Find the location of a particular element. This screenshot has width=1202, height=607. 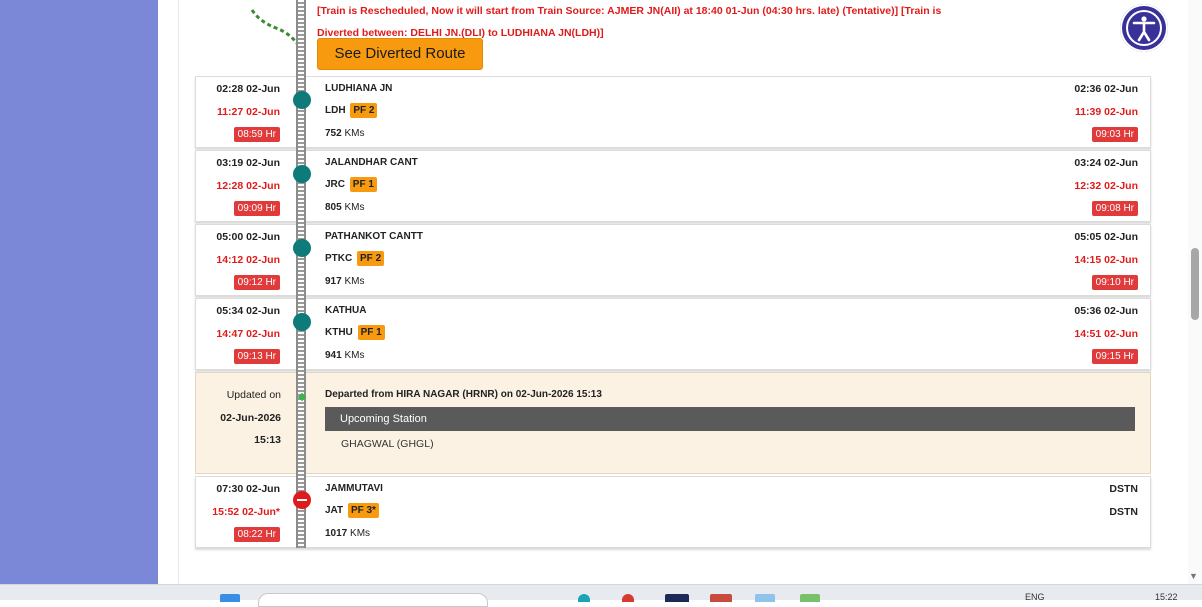

distance: 752 KMs is located at coordinates (344, 133).